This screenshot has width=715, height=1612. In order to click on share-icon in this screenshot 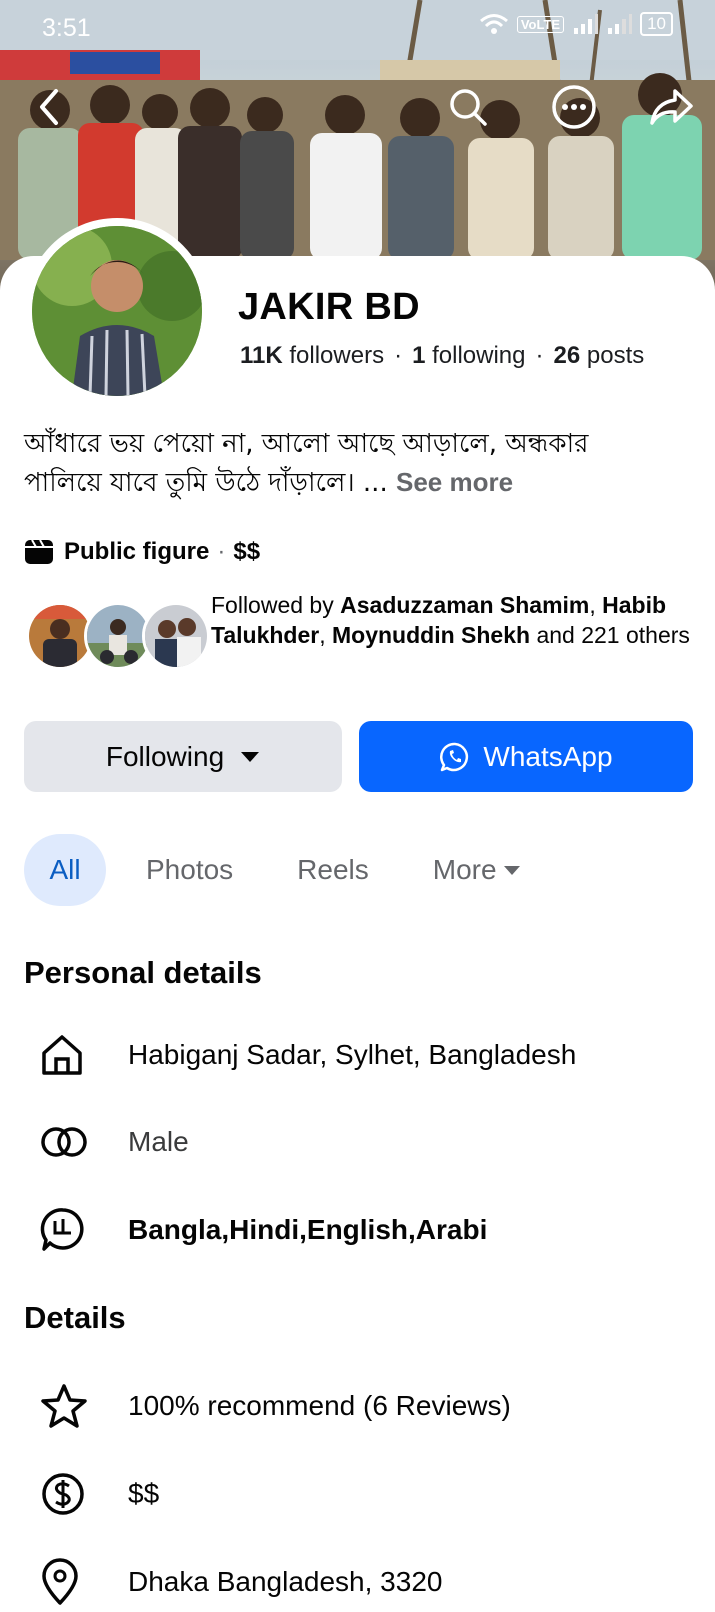, I will do `click(671, 107)`.